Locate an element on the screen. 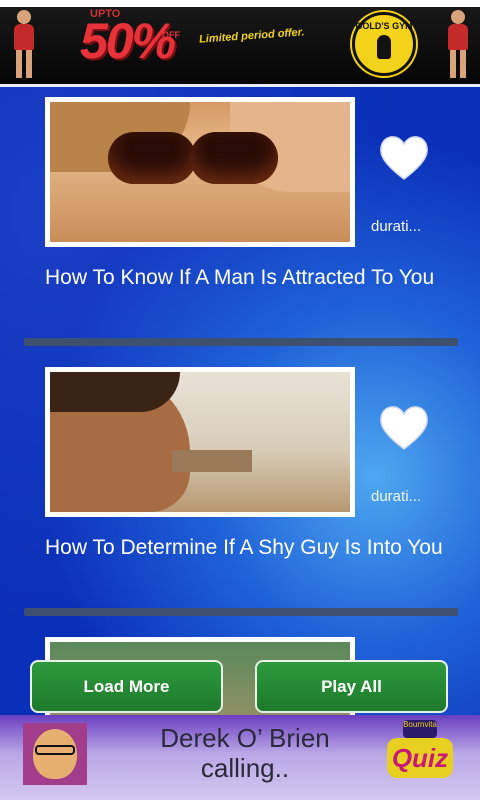  woman-figure-left-image is located at coordinates (24, 44).